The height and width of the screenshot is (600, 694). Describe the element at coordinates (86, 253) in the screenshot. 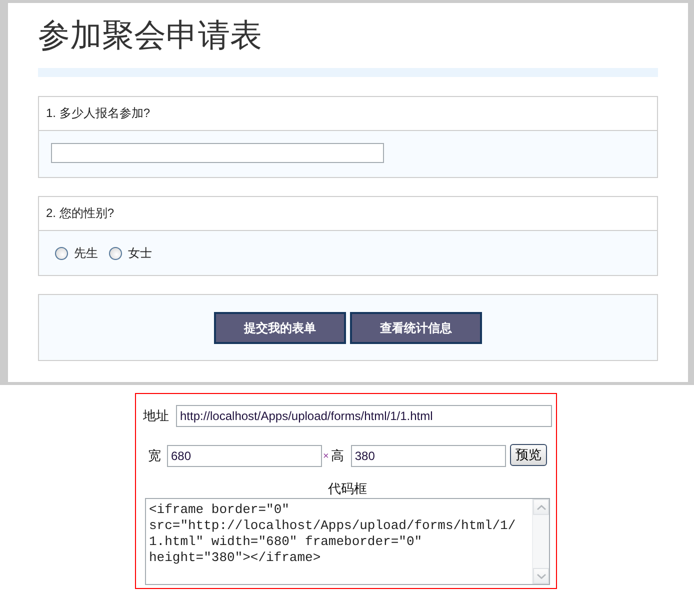

I see `option-label: 先生` at that location.